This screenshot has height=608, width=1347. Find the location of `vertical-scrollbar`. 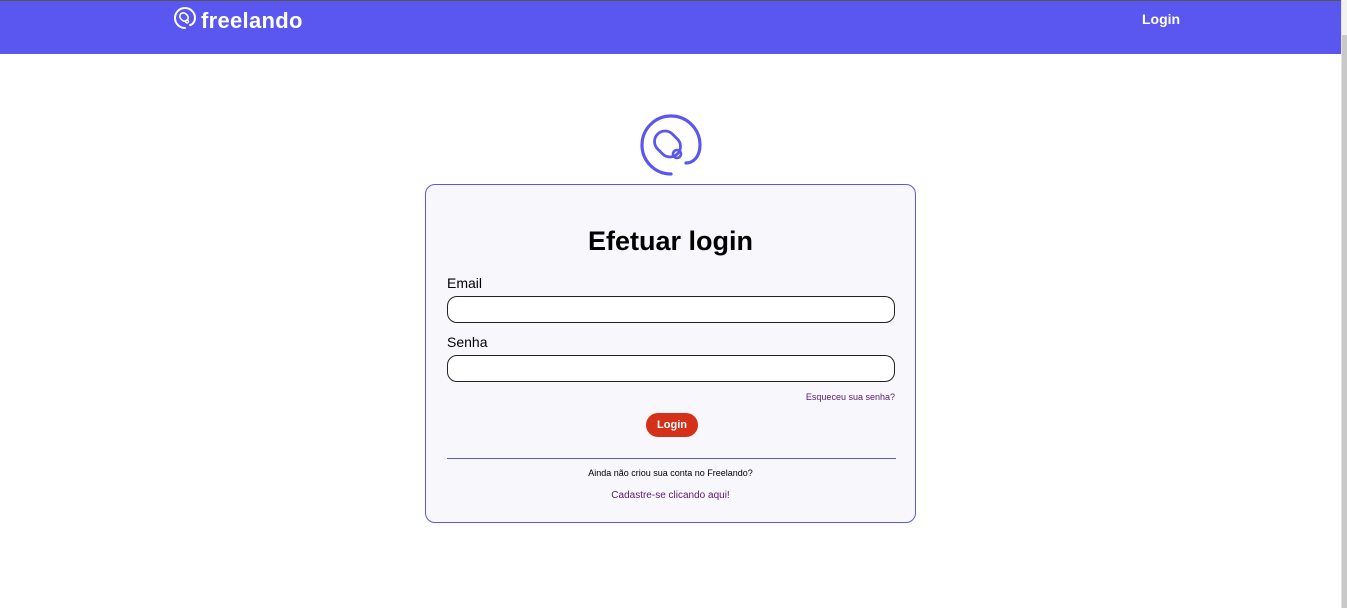

vertical-scrollbar is located at coordinates (1344, 304).